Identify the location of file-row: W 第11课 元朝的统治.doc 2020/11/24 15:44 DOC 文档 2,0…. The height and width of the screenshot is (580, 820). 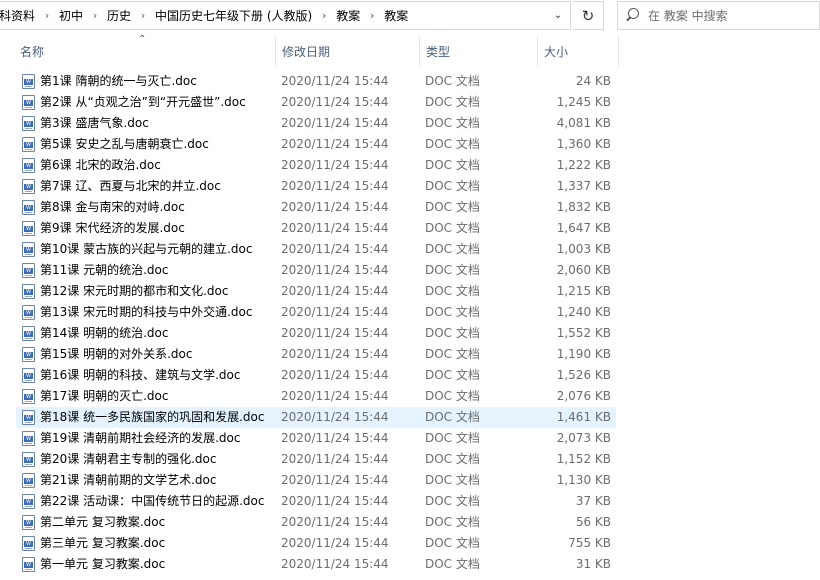
(410, 270).